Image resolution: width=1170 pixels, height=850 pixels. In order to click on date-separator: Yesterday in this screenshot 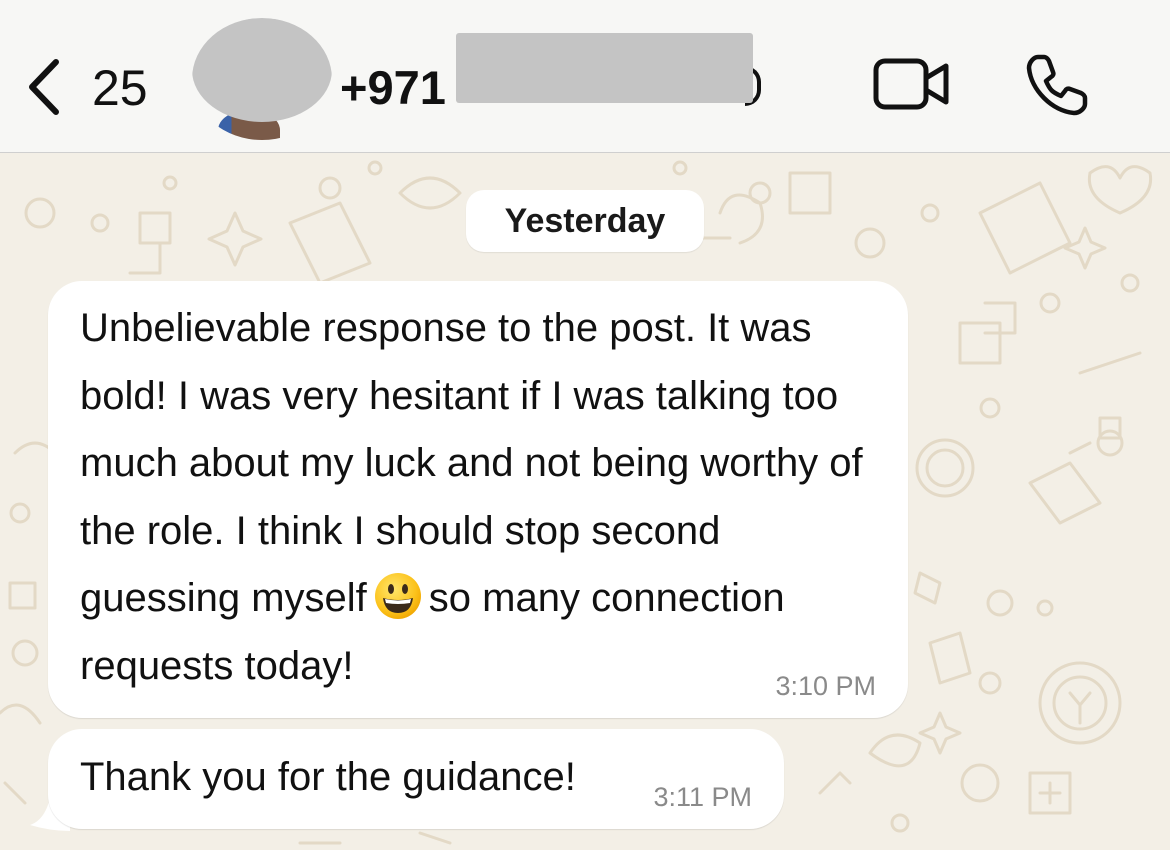, I will do `click(585, 221)`.